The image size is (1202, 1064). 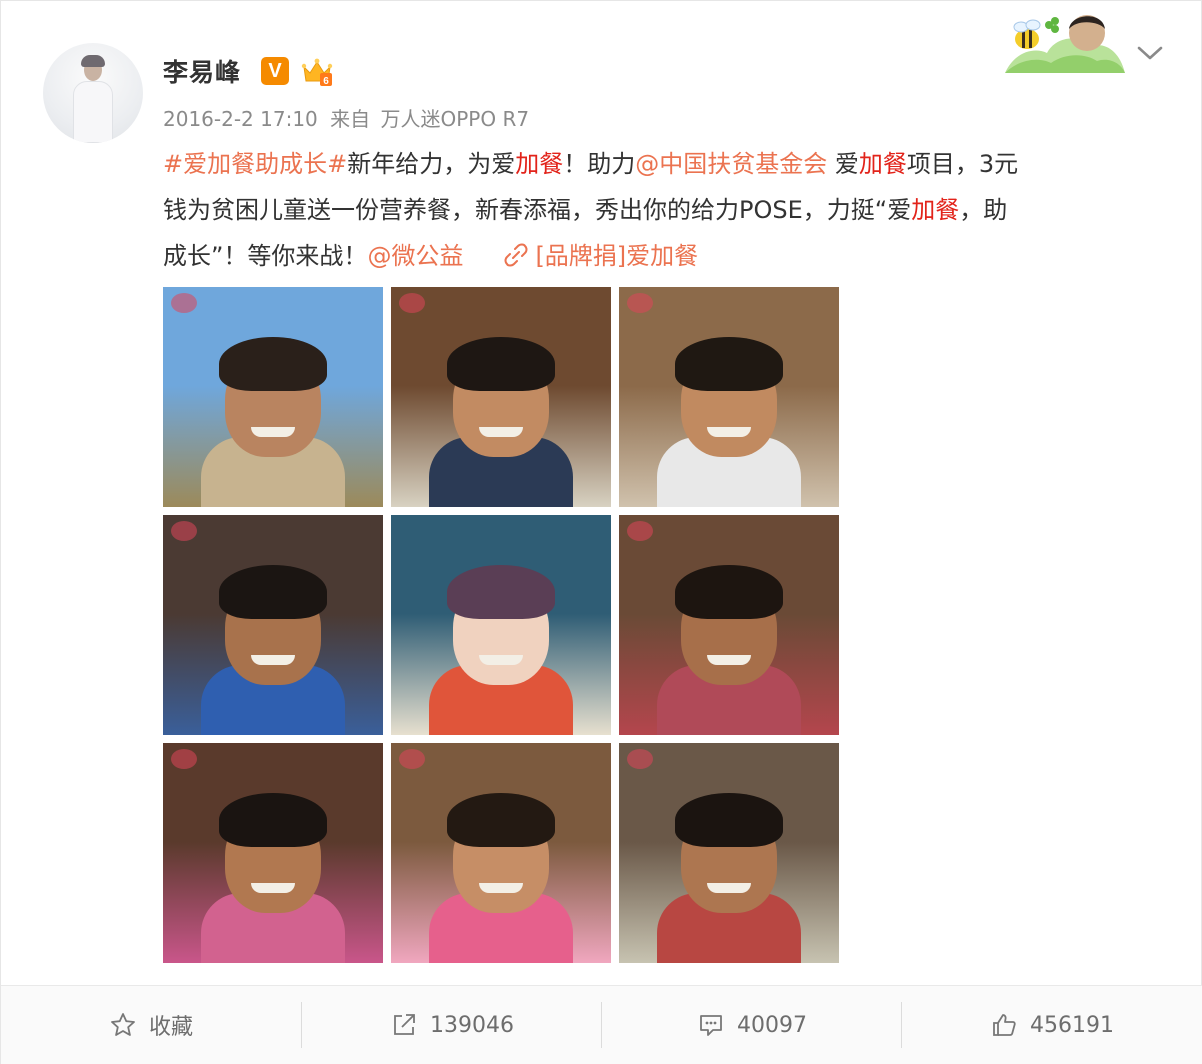 I want to click on chevron-down-icon, so click(x=1150, y=53).